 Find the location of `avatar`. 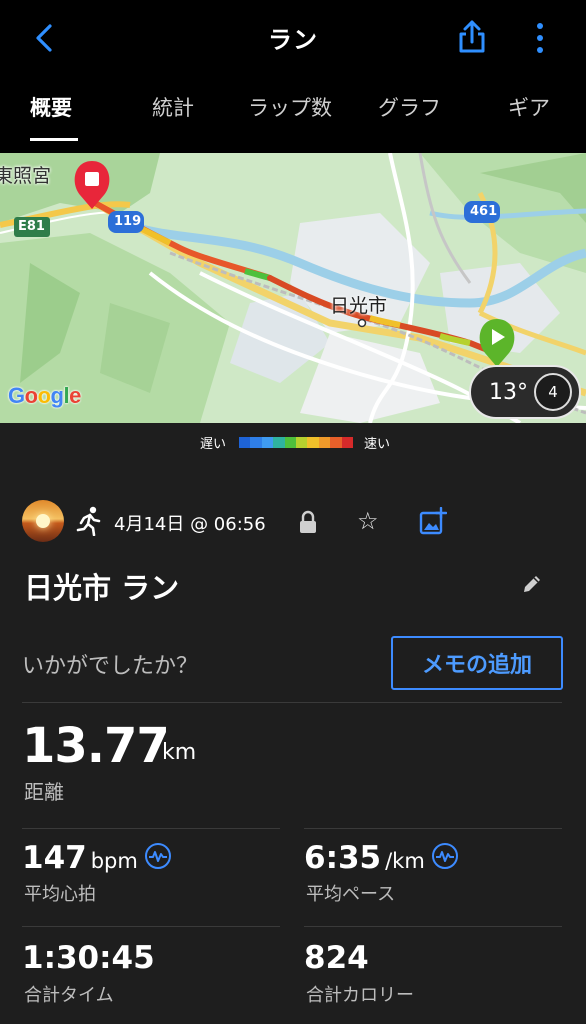

avatar is located at coordinates (43, 521).